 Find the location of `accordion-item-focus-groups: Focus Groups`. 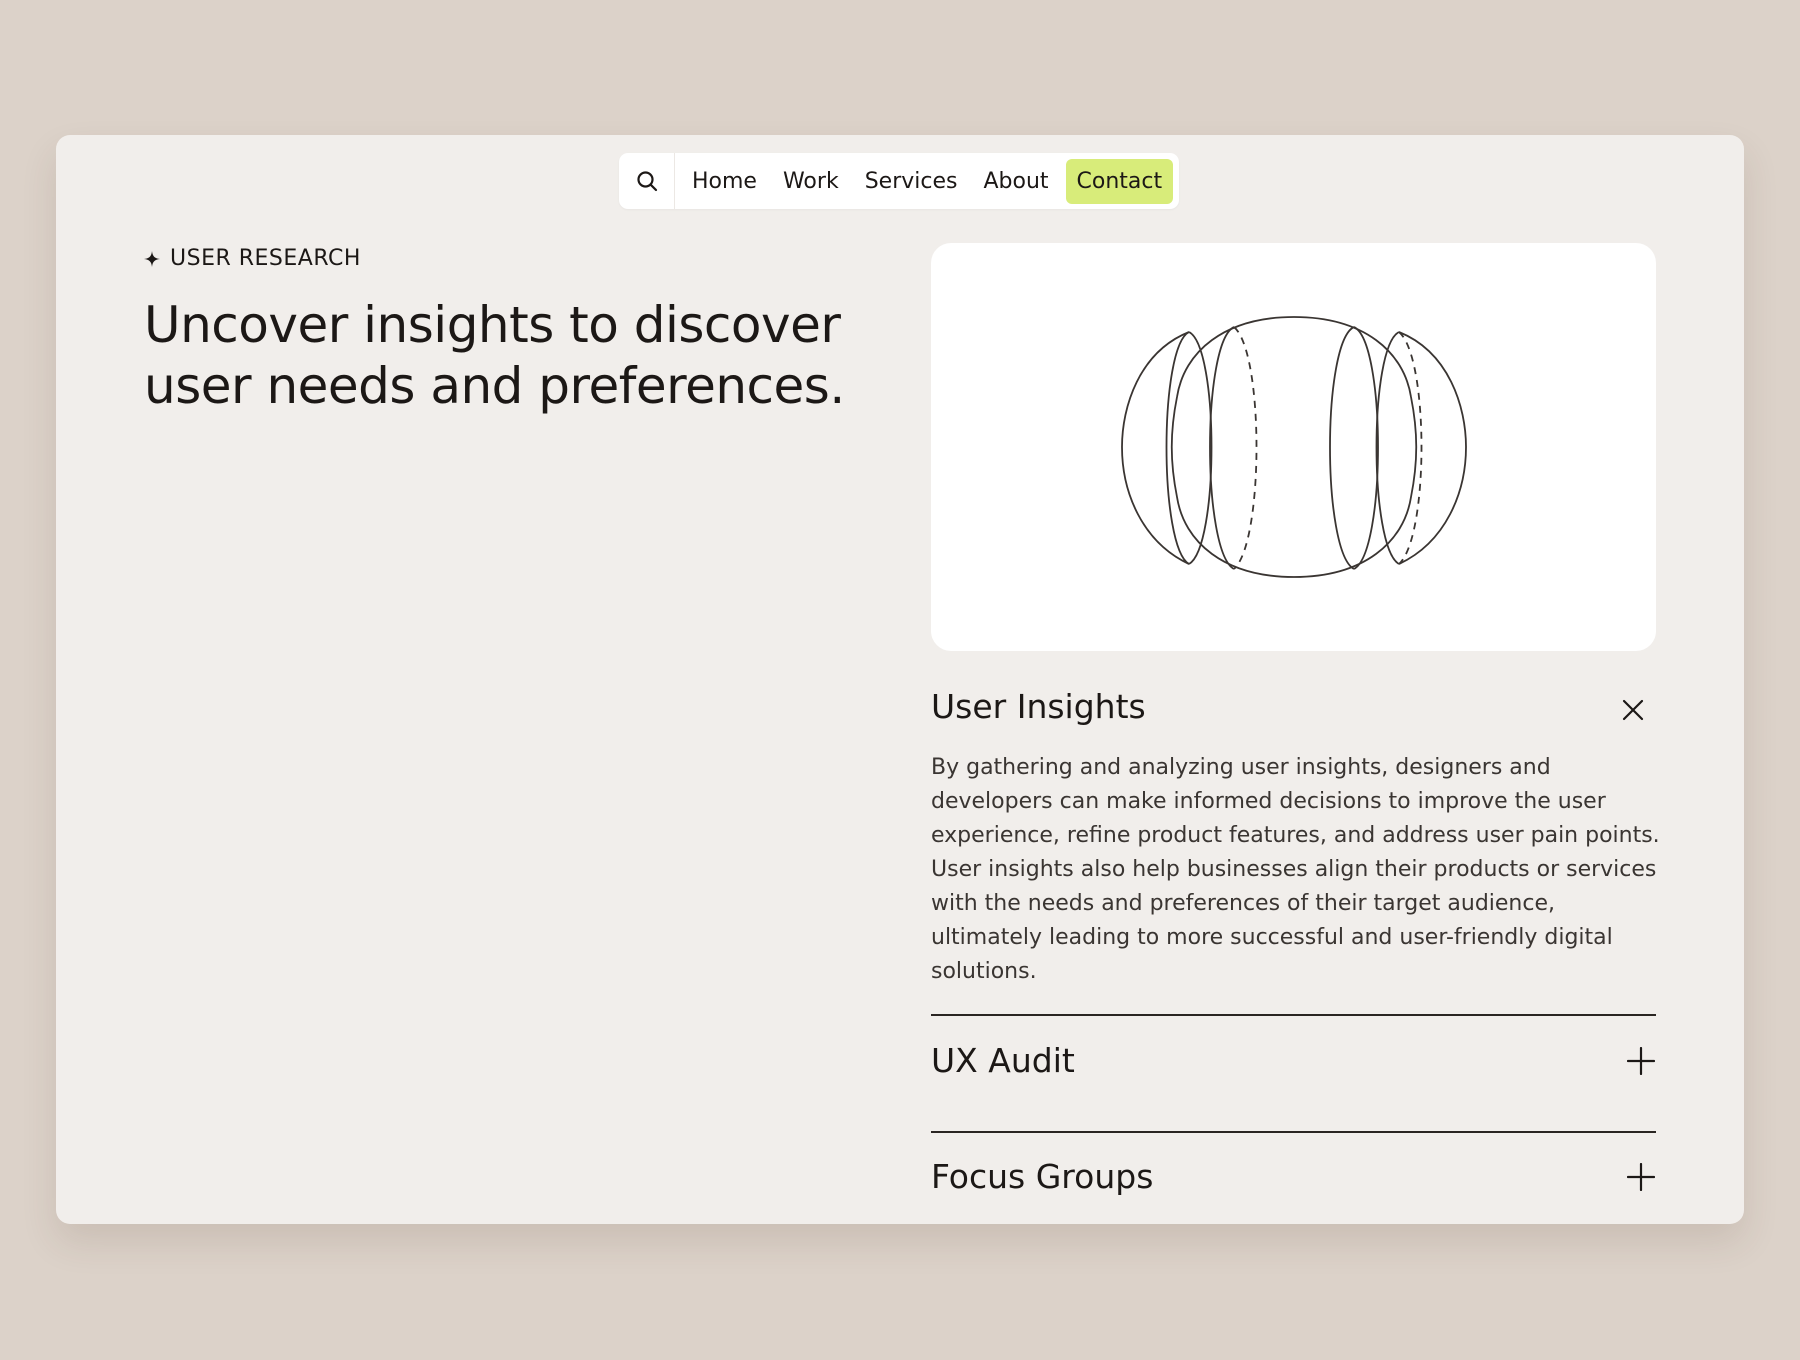

accordion-item-focus-groups: Focus Groups is located at coordinates (1293, 1176).